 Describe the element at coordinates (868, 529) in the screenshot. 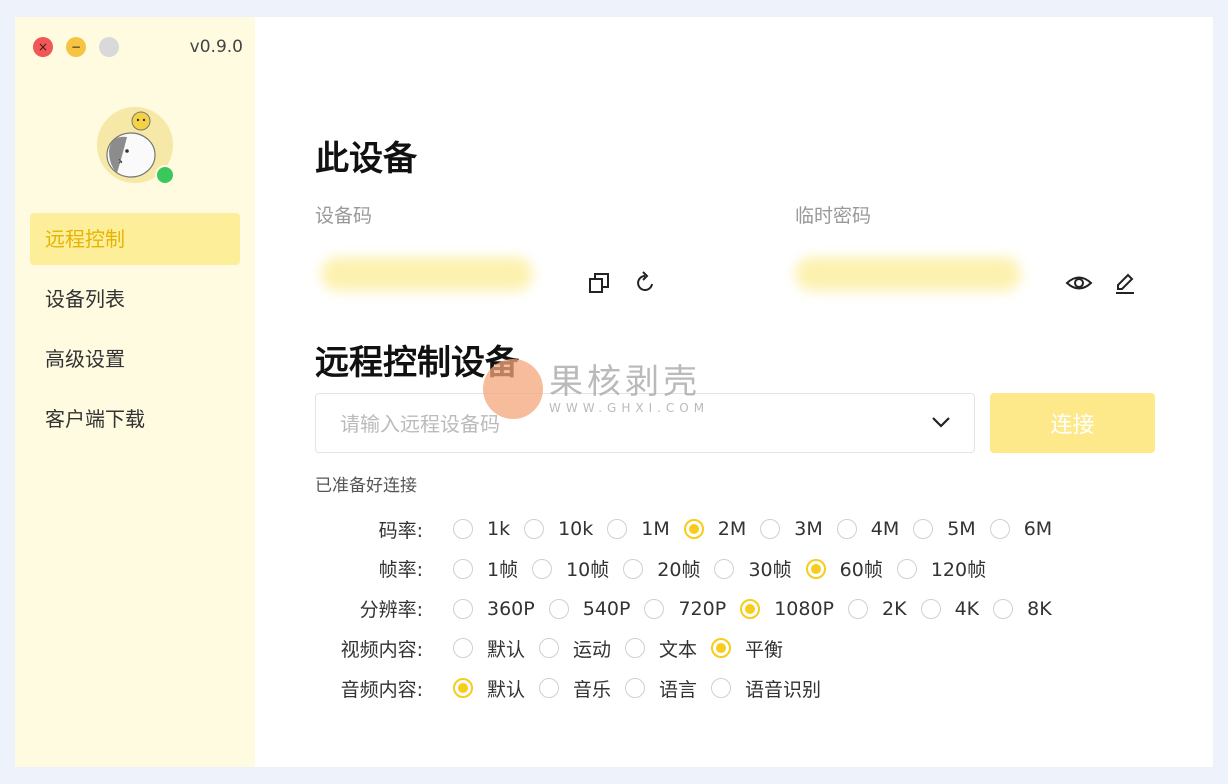

I see `radio-option-bitrate: 4M` at that location.